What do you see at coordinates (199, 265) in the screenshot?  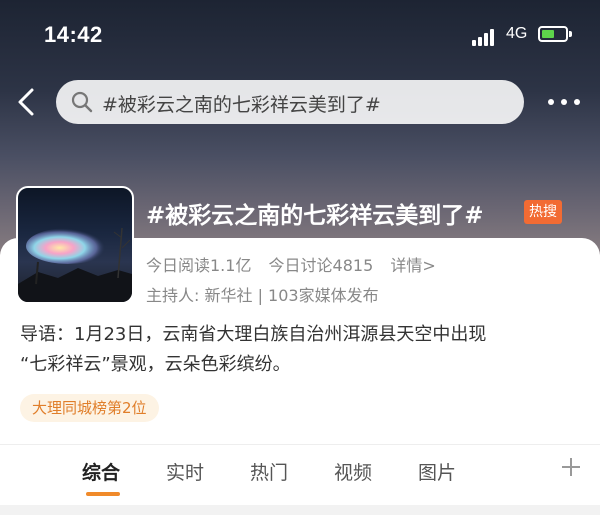 I see `reads-count: 今日阅读1.1亿` at bounding box center [199, 265].